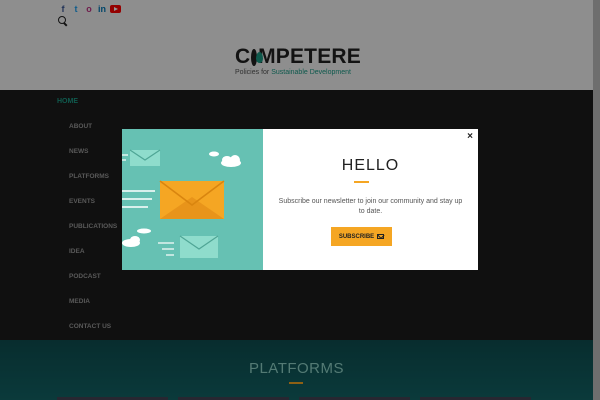 Image resolution: width=600 pixels, height=400 pixels. What do you see at coordinates (361, 182) in the screenshot?
I see `modal-title-underline` at bounding box center [361, 182].